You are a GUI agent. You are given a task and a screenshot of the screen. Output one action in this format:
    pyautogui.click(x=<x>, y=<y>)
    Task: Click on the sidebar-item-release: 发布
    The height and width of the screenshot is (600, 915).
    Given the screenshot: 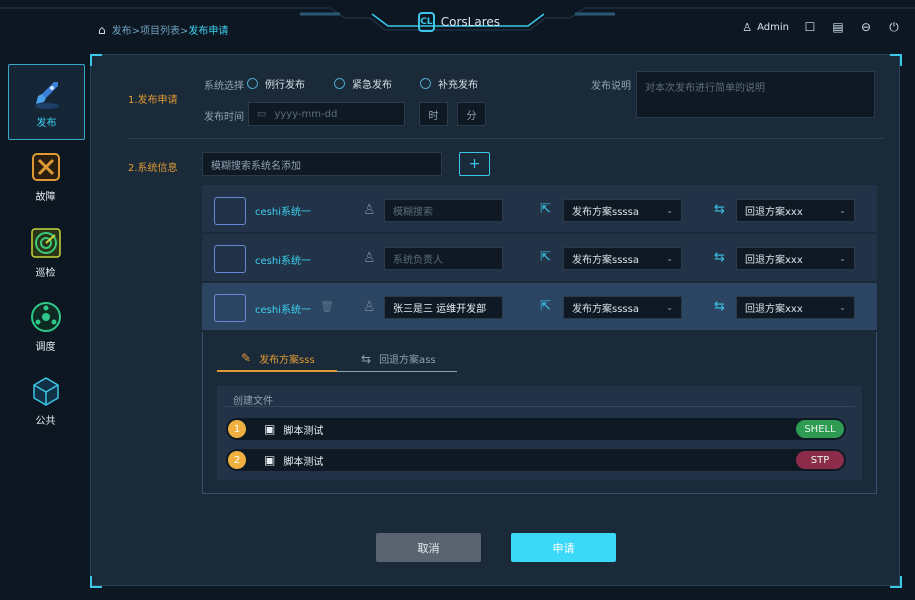 What is the action you would take?
    pyautogui.click(x=46, y=102)
    